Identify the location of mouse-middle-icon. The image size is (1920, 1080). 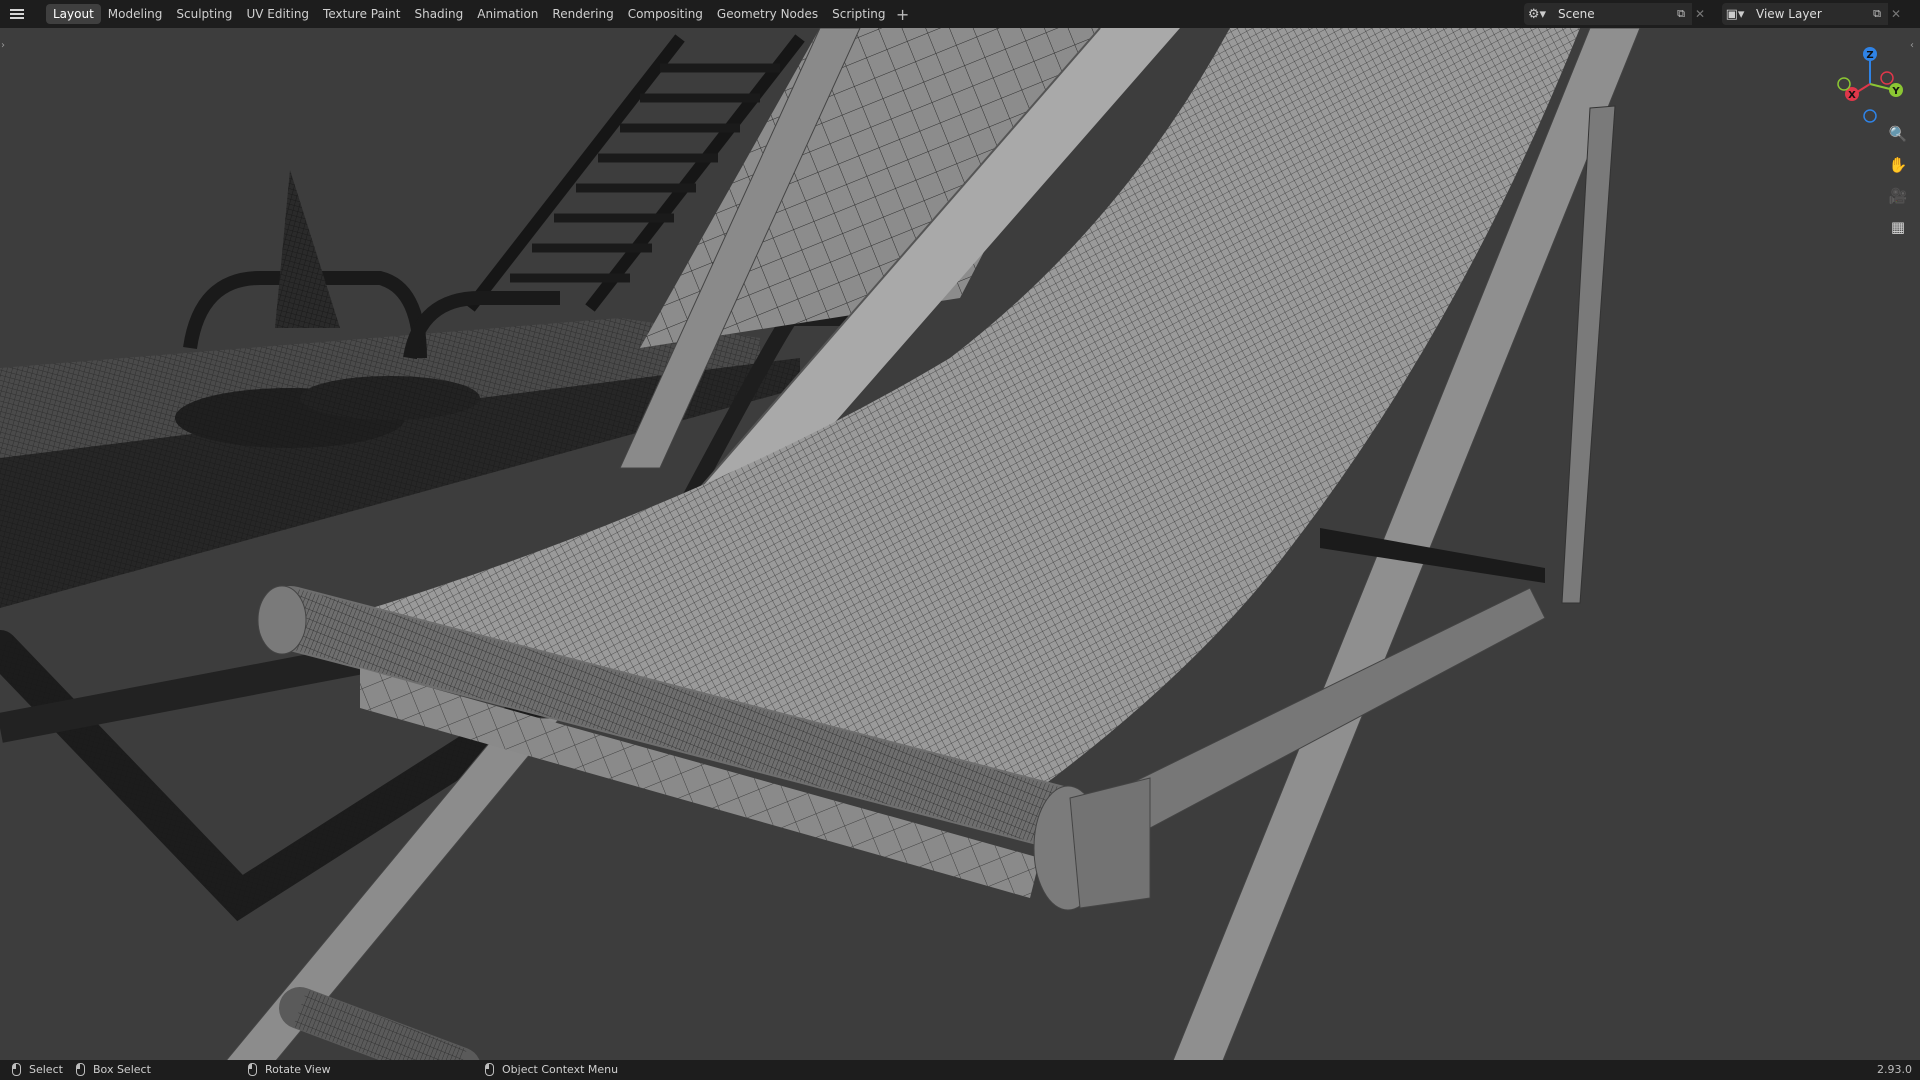
(252, 1069).